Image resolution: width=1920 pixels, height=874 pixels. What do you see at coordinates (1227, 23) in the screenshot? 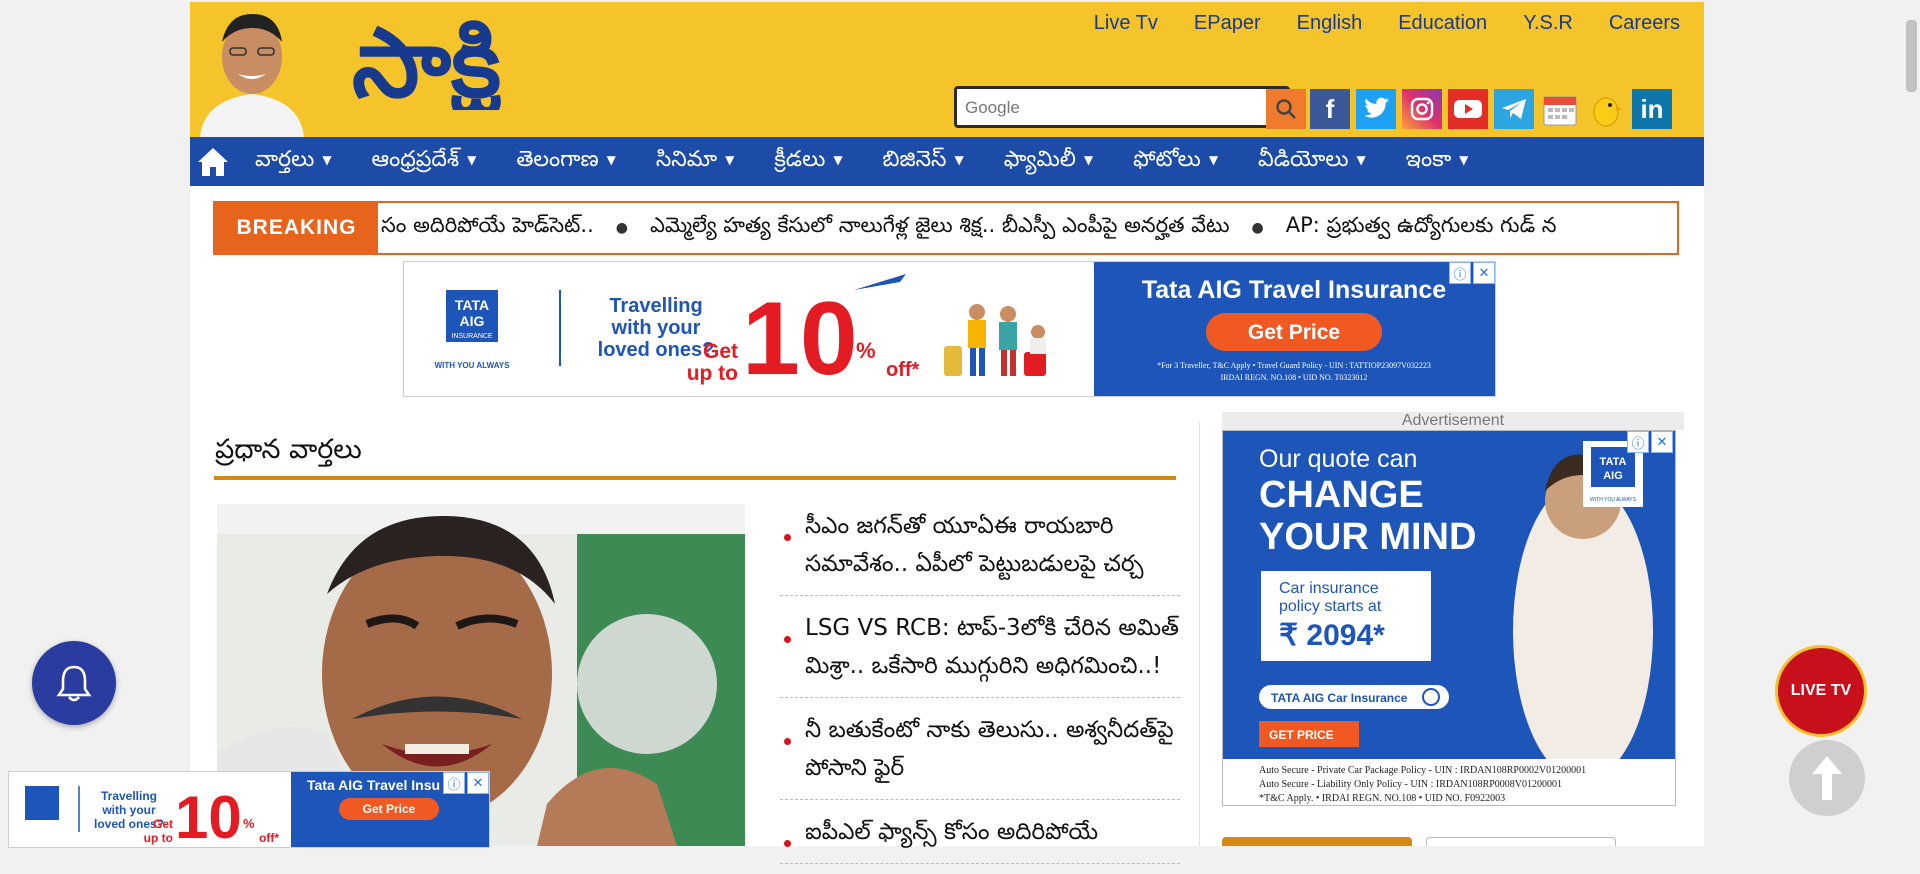
I see `top-link-epaper: EPaper` at bounding box center [1227, 23].